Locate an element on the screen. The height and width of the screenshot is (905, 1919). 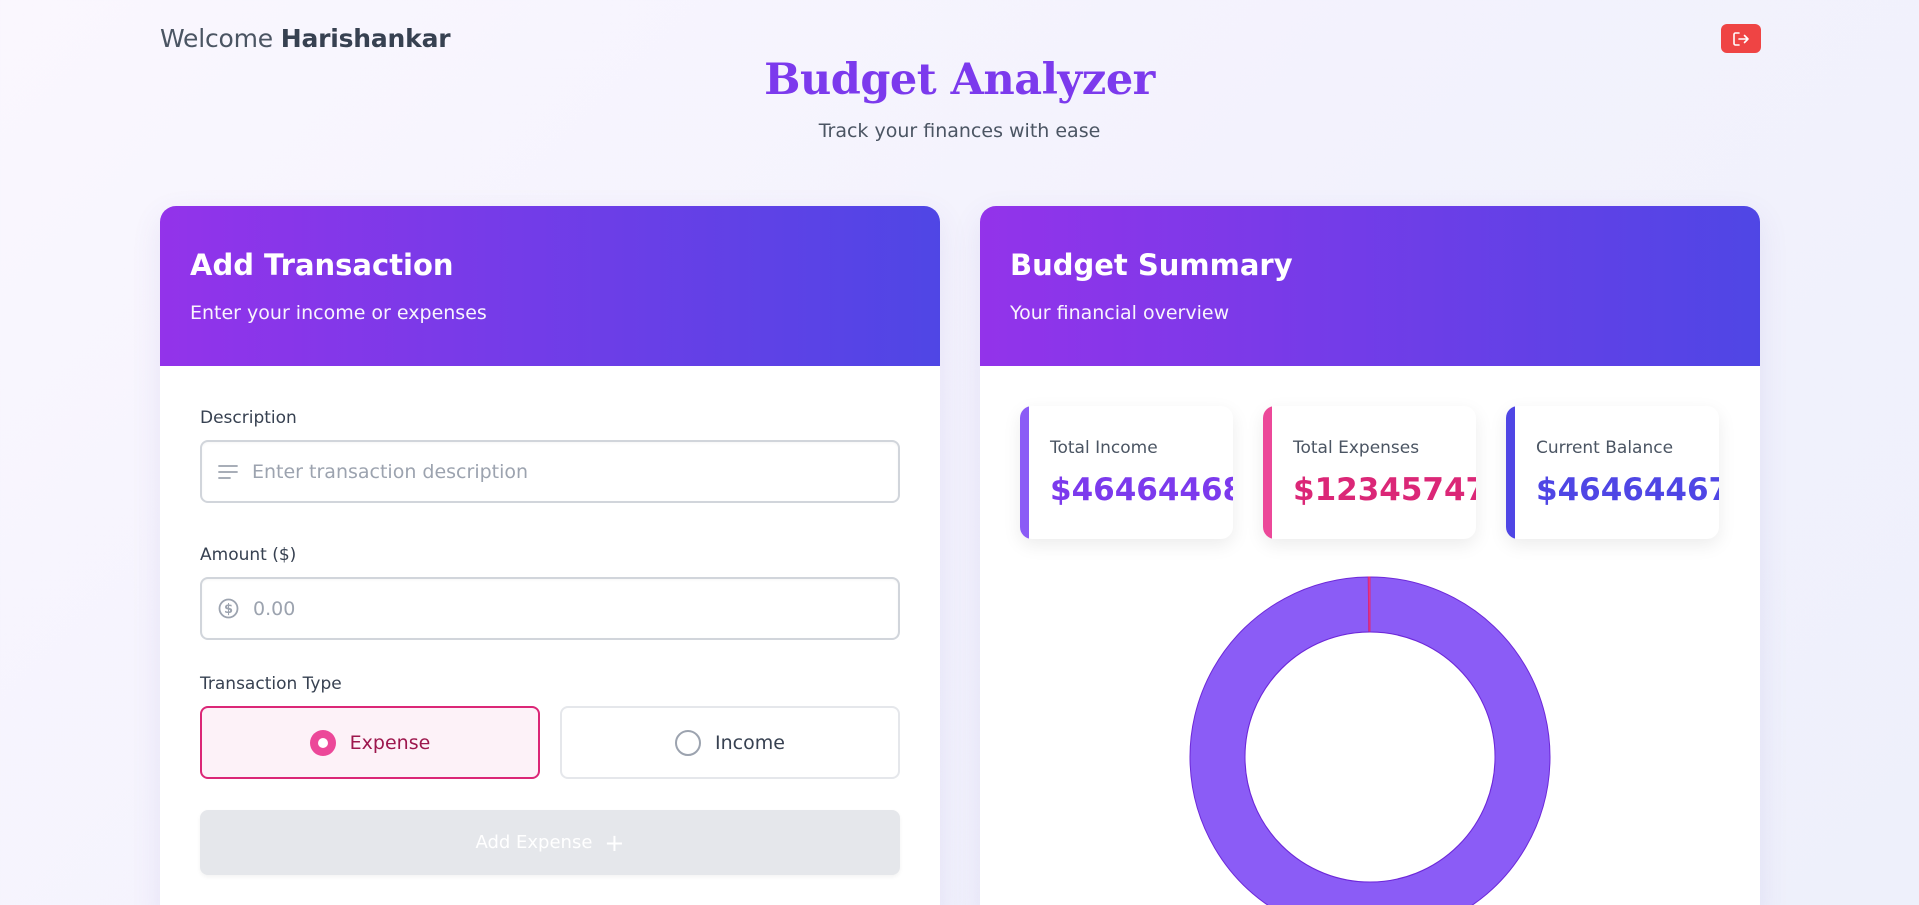
transaction-type-group: Expense Income is located at coordinates (550, 742).